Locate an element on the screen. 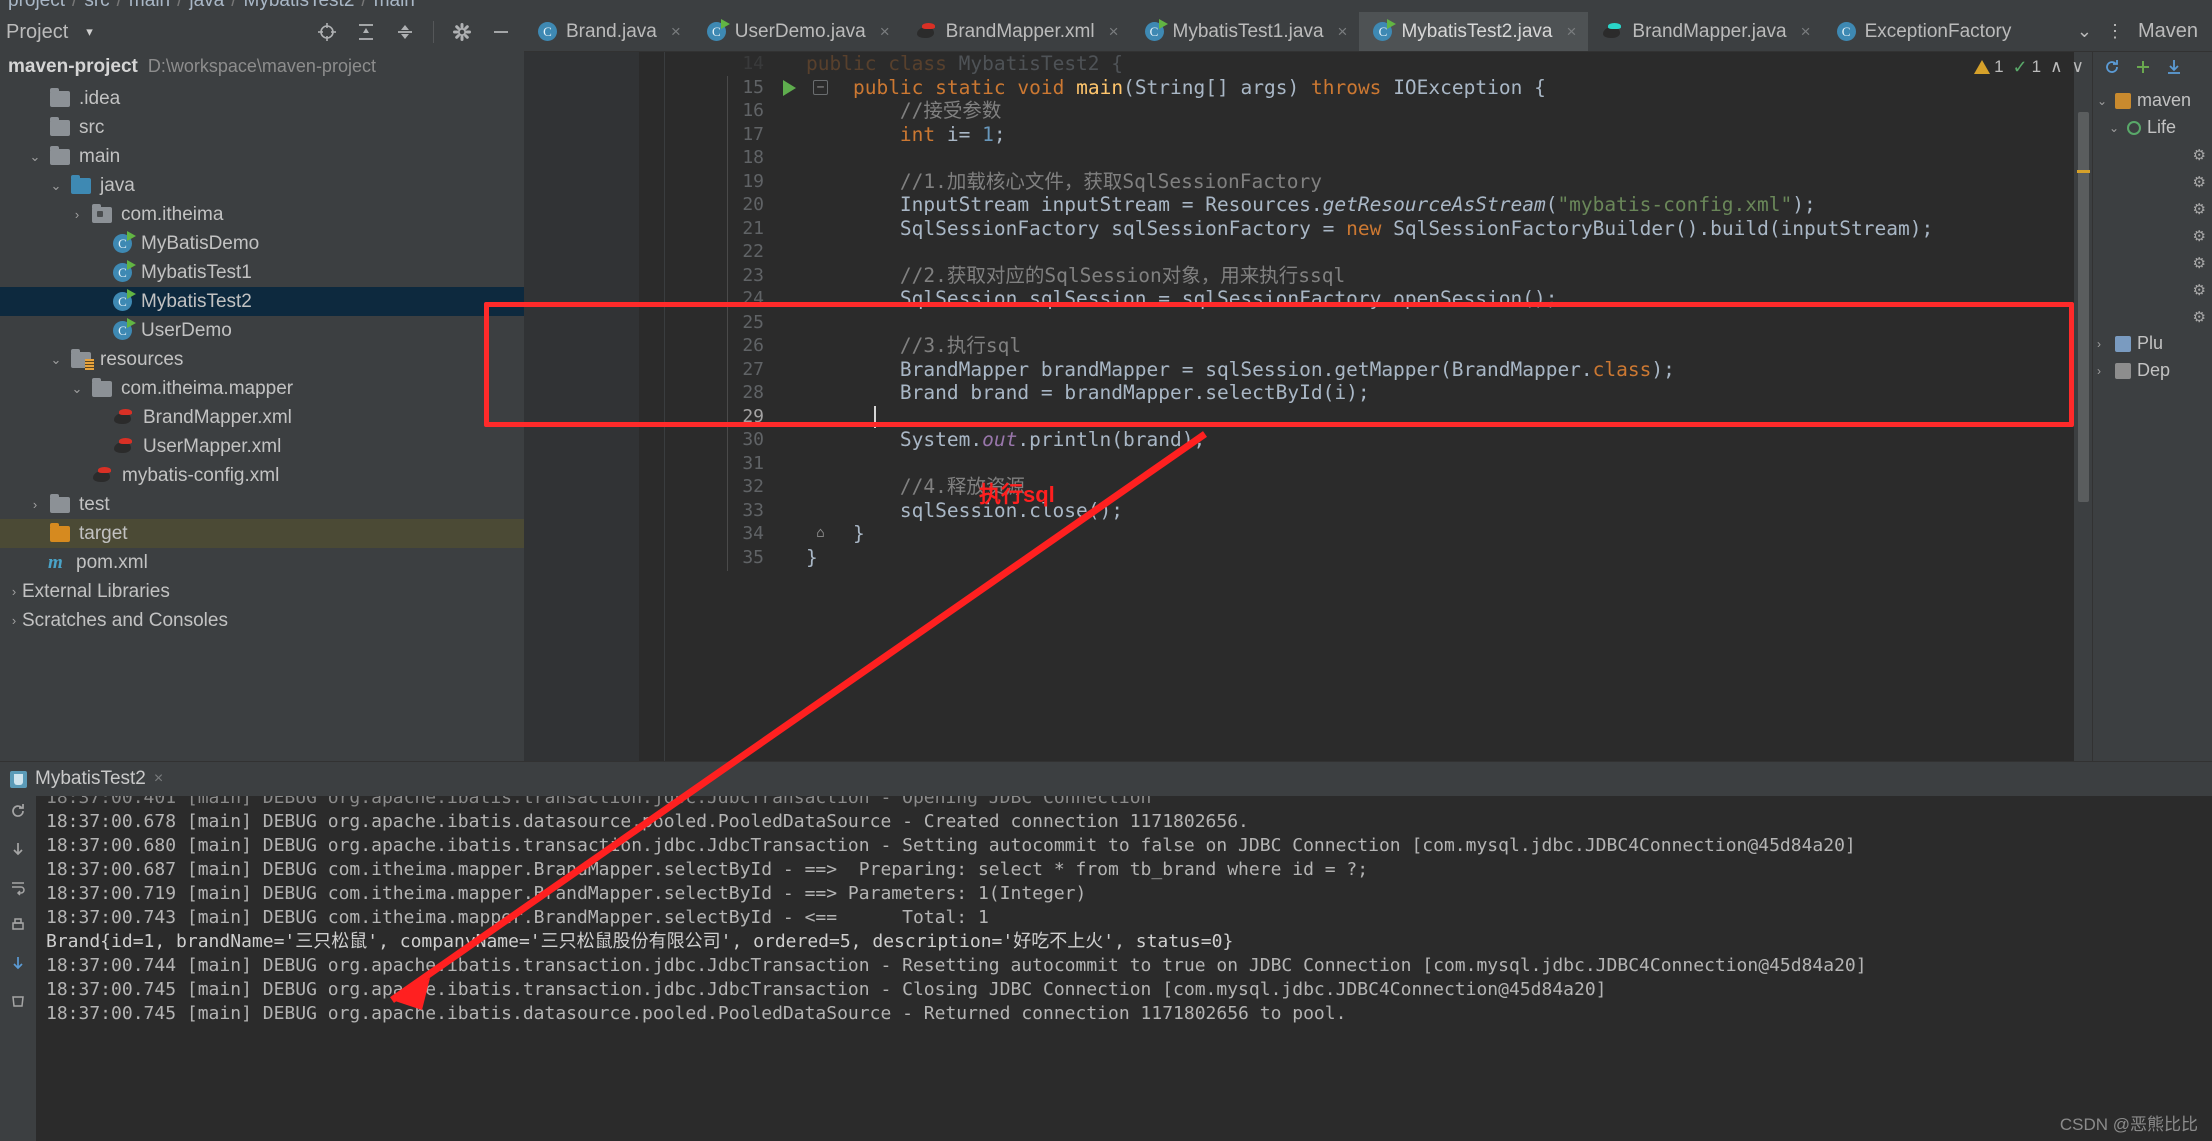 The image size is (2212, 1141). code-line: 32 //4.释放资源 is located at coordinates (1378, 487).